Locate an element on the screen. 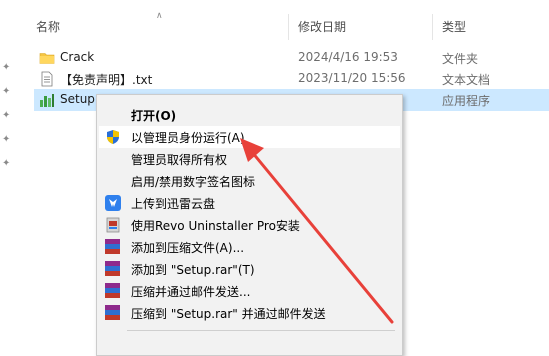 The width and height of the screenshot is (549, 356). column-header-bar: ∧ 名称 修改日期 类型 is located at coordinates (288, 25).